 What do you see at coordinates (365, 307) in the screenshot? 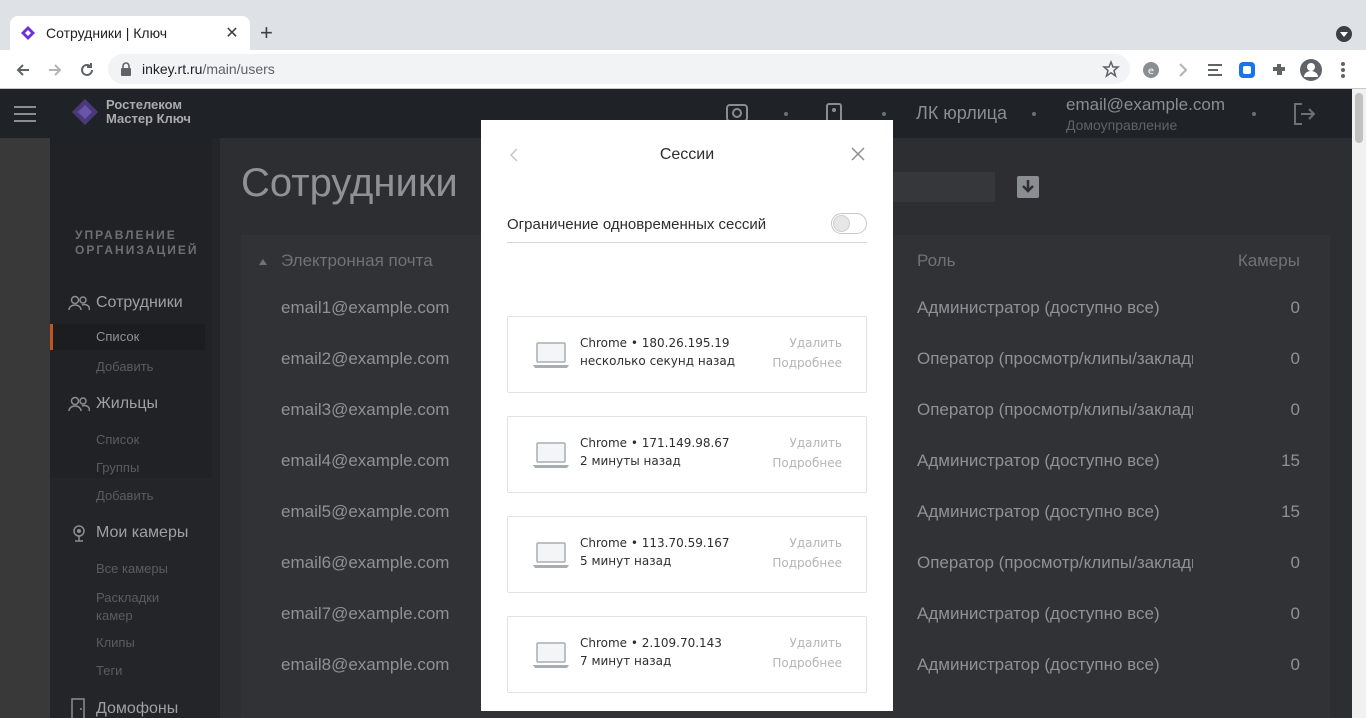
I see `cell-email: email1@example.com` at bounding box center [365, 307].